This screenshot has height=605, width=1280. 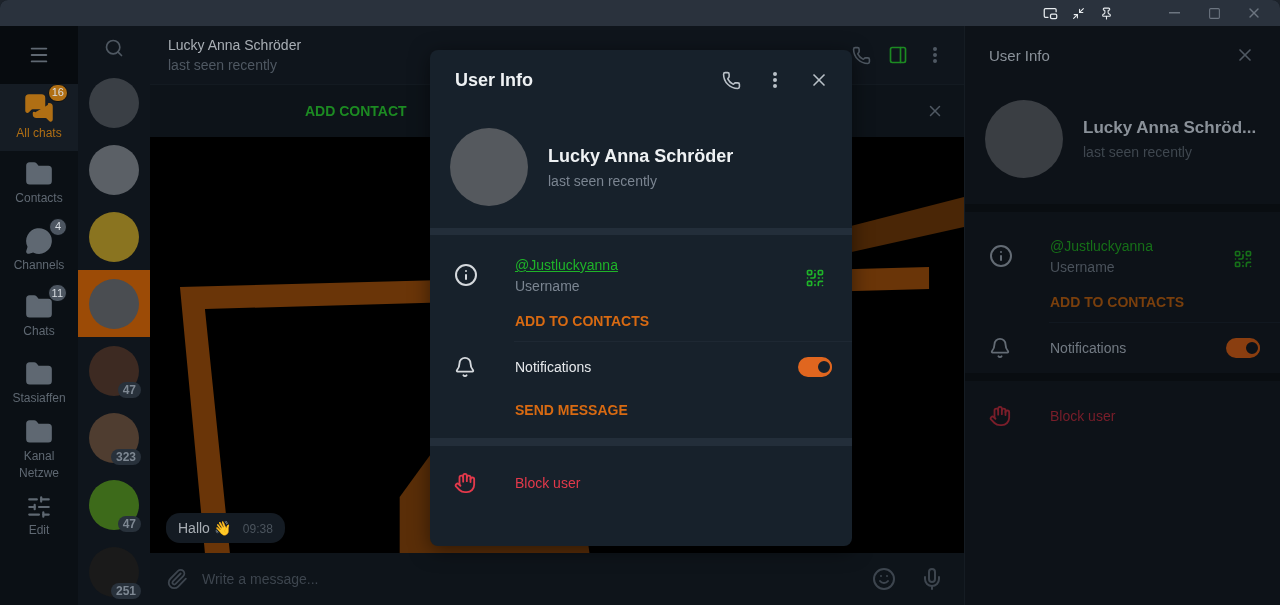 I want to click on folder-label: Edit, so click(x=39, y=530).